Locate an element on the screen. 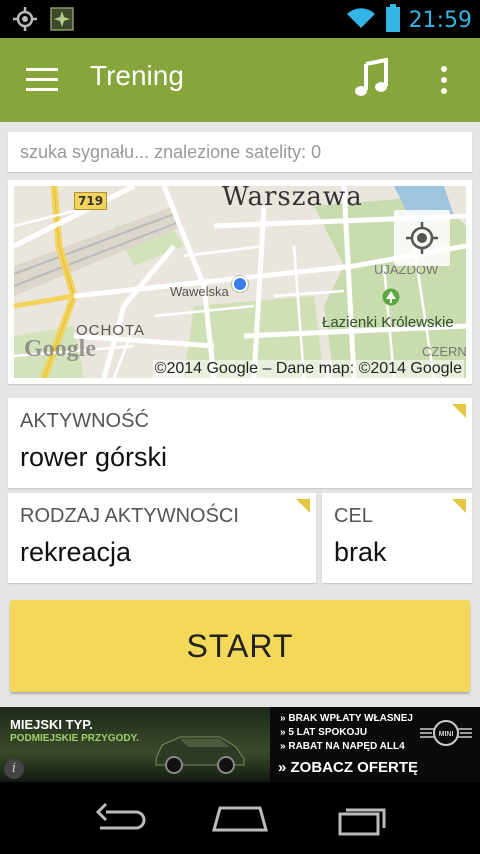 This screenshot has width=480, height=854. route-badge: 719 is located at coordinates (91, 201).